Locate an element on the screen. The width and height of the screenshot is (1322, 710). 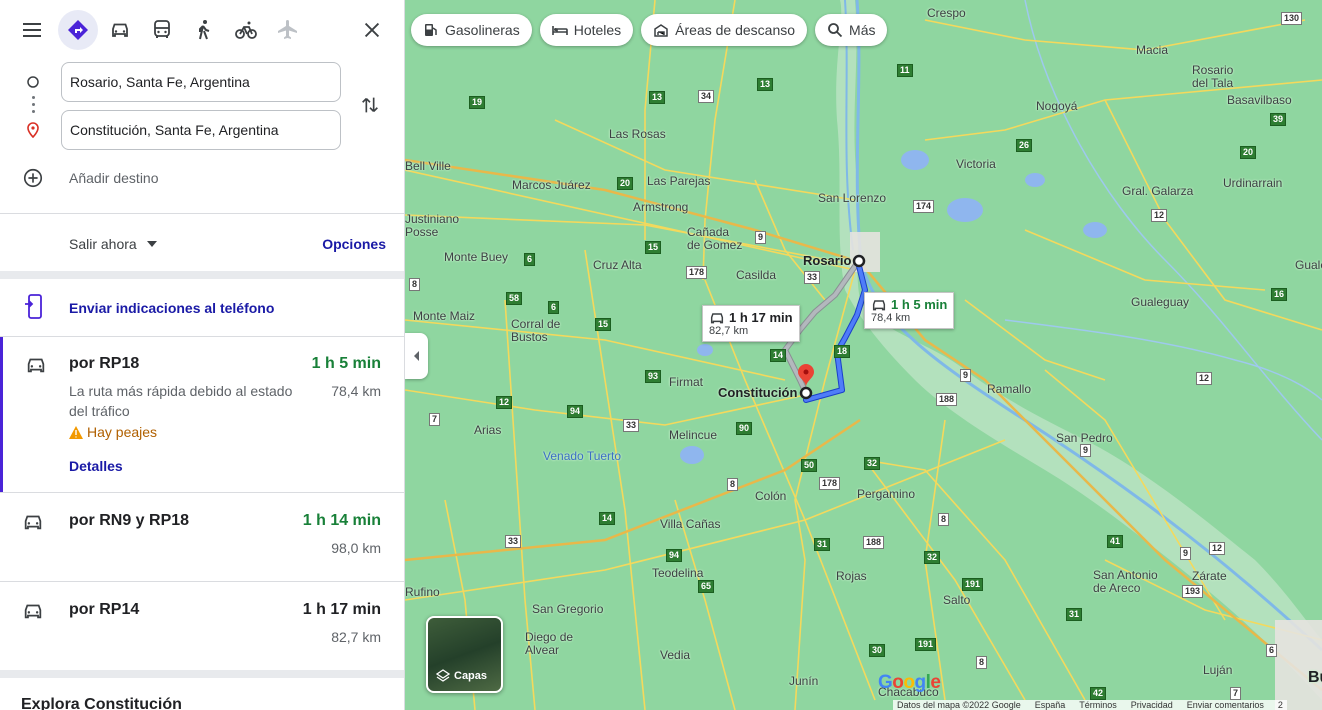
destination-input: Constitución, Santa Fe, Argentina is located at coordinates (201, 130).